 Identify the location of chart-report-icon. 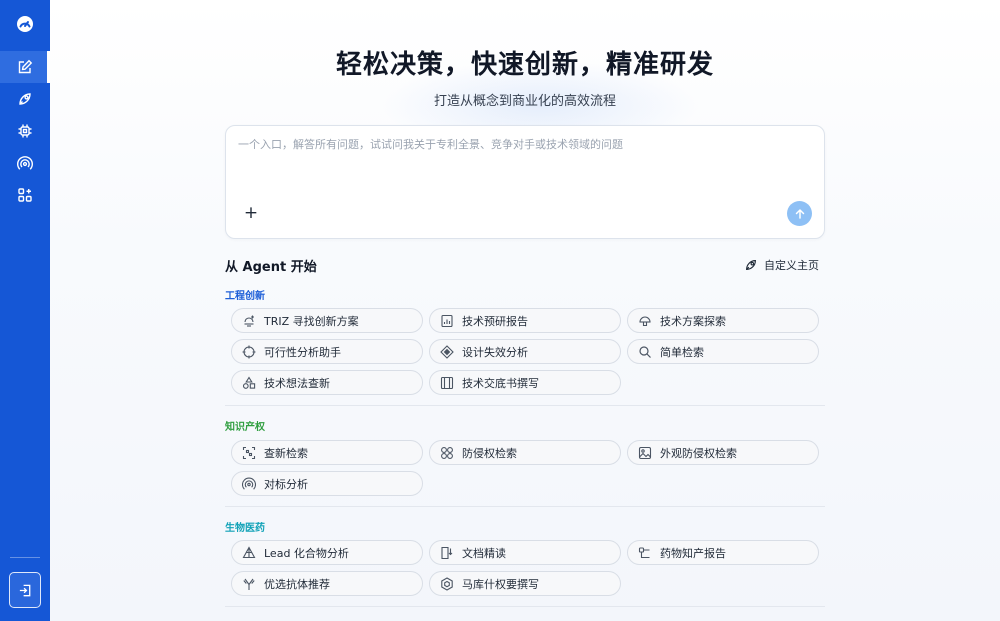
(447, 320).